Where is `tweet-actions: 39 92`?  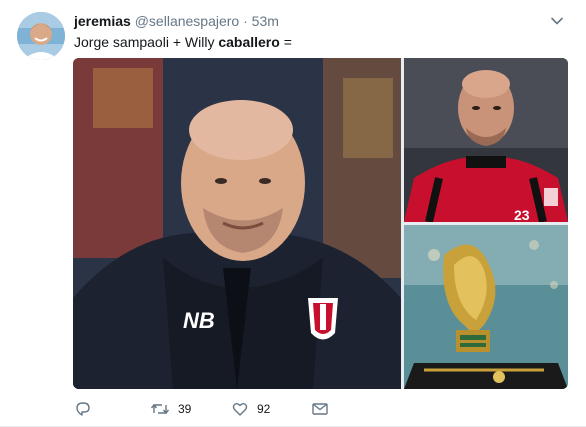
tweet-actions: 39 92 is located at coordinates (201, 409).